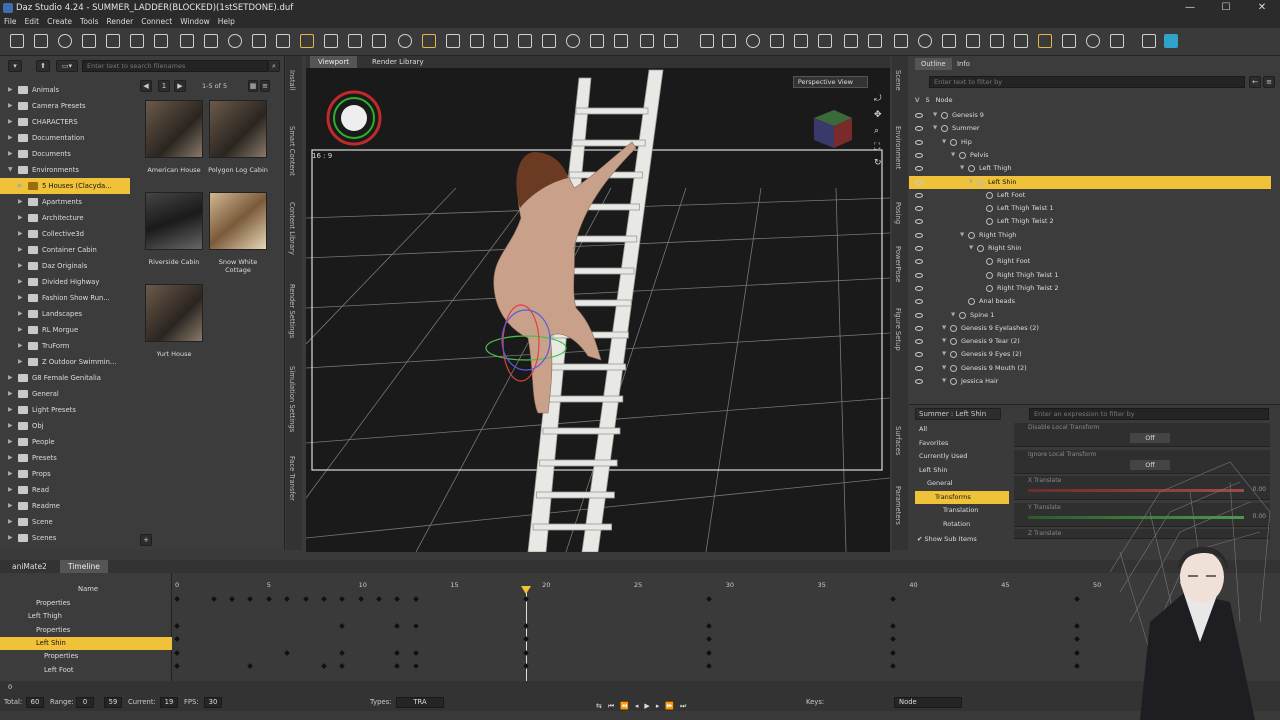 The width and height of the screenshot is (1280, 720). I want to click on region-navigator-icon, so click(331, 41).